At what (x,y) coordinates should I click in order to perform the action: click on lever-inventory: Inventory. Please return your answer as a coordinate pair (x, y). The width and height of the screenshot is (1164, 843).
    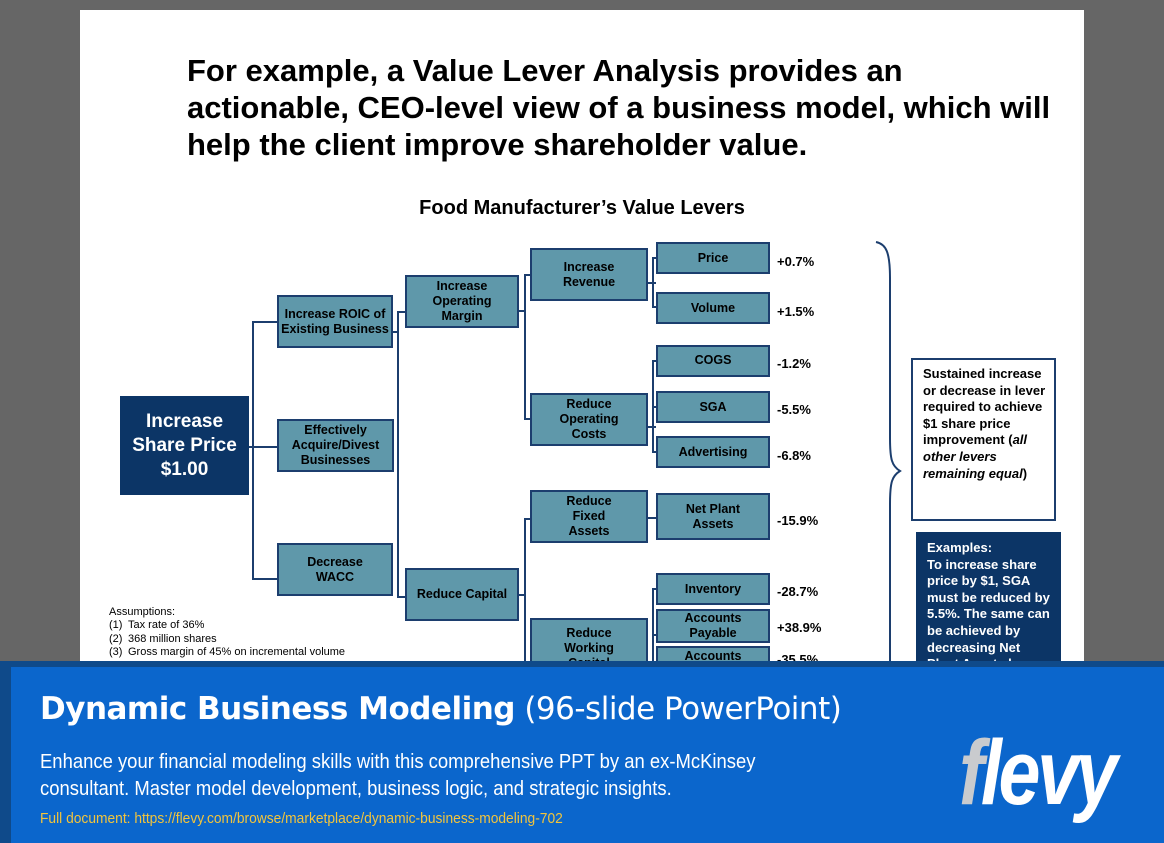
    Looking at the image, I should click on (713, 589).